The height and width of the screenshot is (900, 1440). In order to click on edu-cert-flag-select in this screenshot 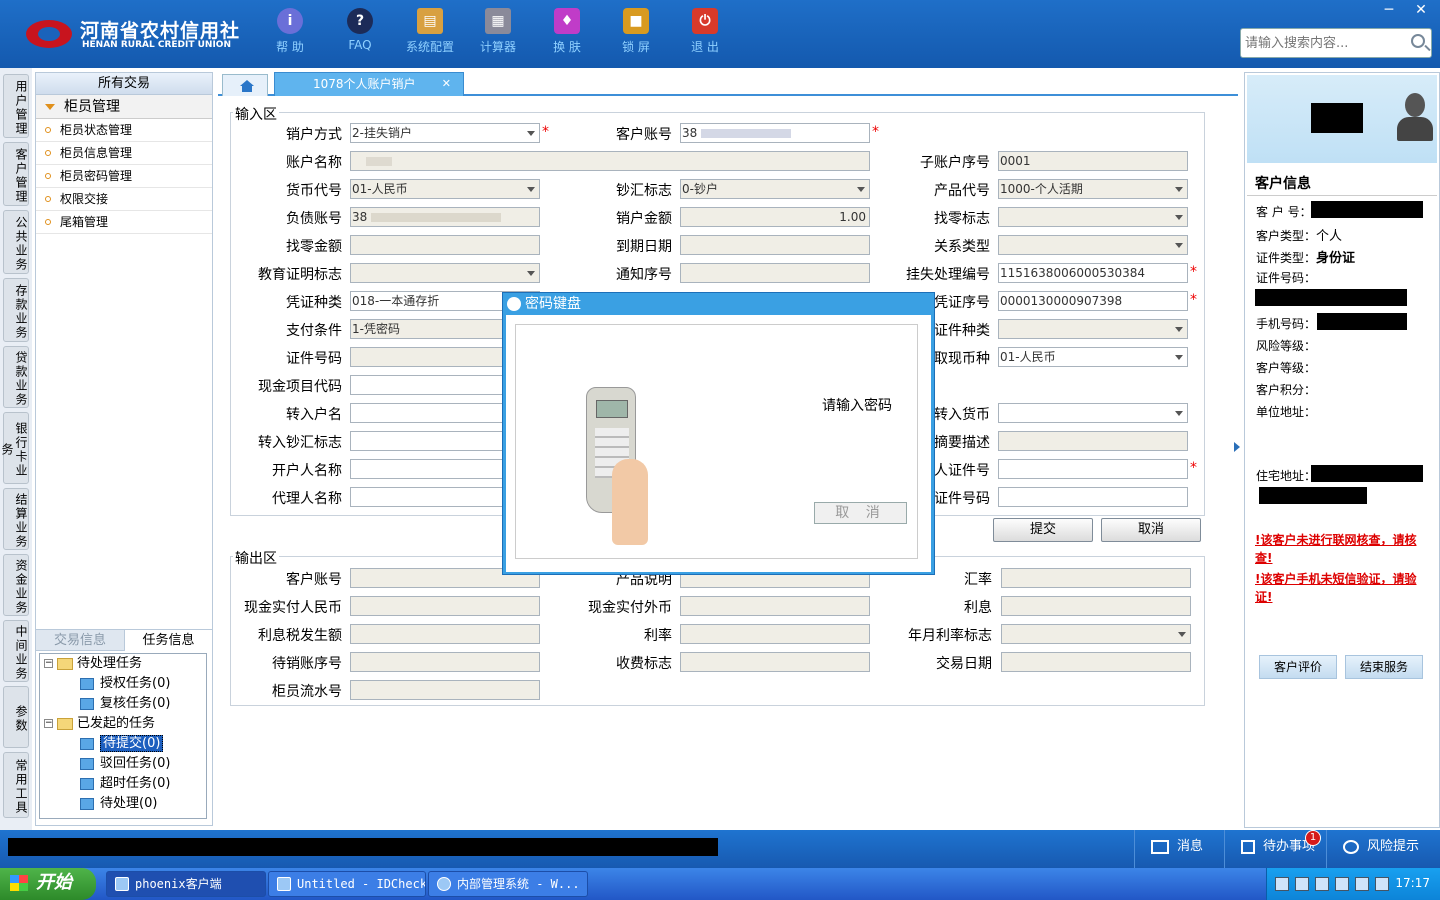, I will do `click(445, 273)`.